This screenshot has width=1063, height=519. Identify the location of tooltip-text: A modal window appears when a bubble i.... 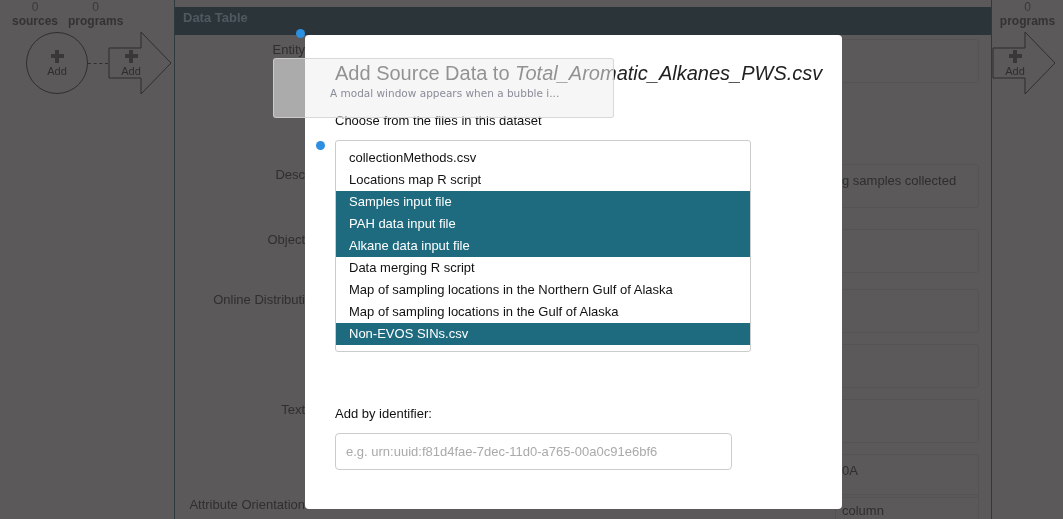
(445, 93).